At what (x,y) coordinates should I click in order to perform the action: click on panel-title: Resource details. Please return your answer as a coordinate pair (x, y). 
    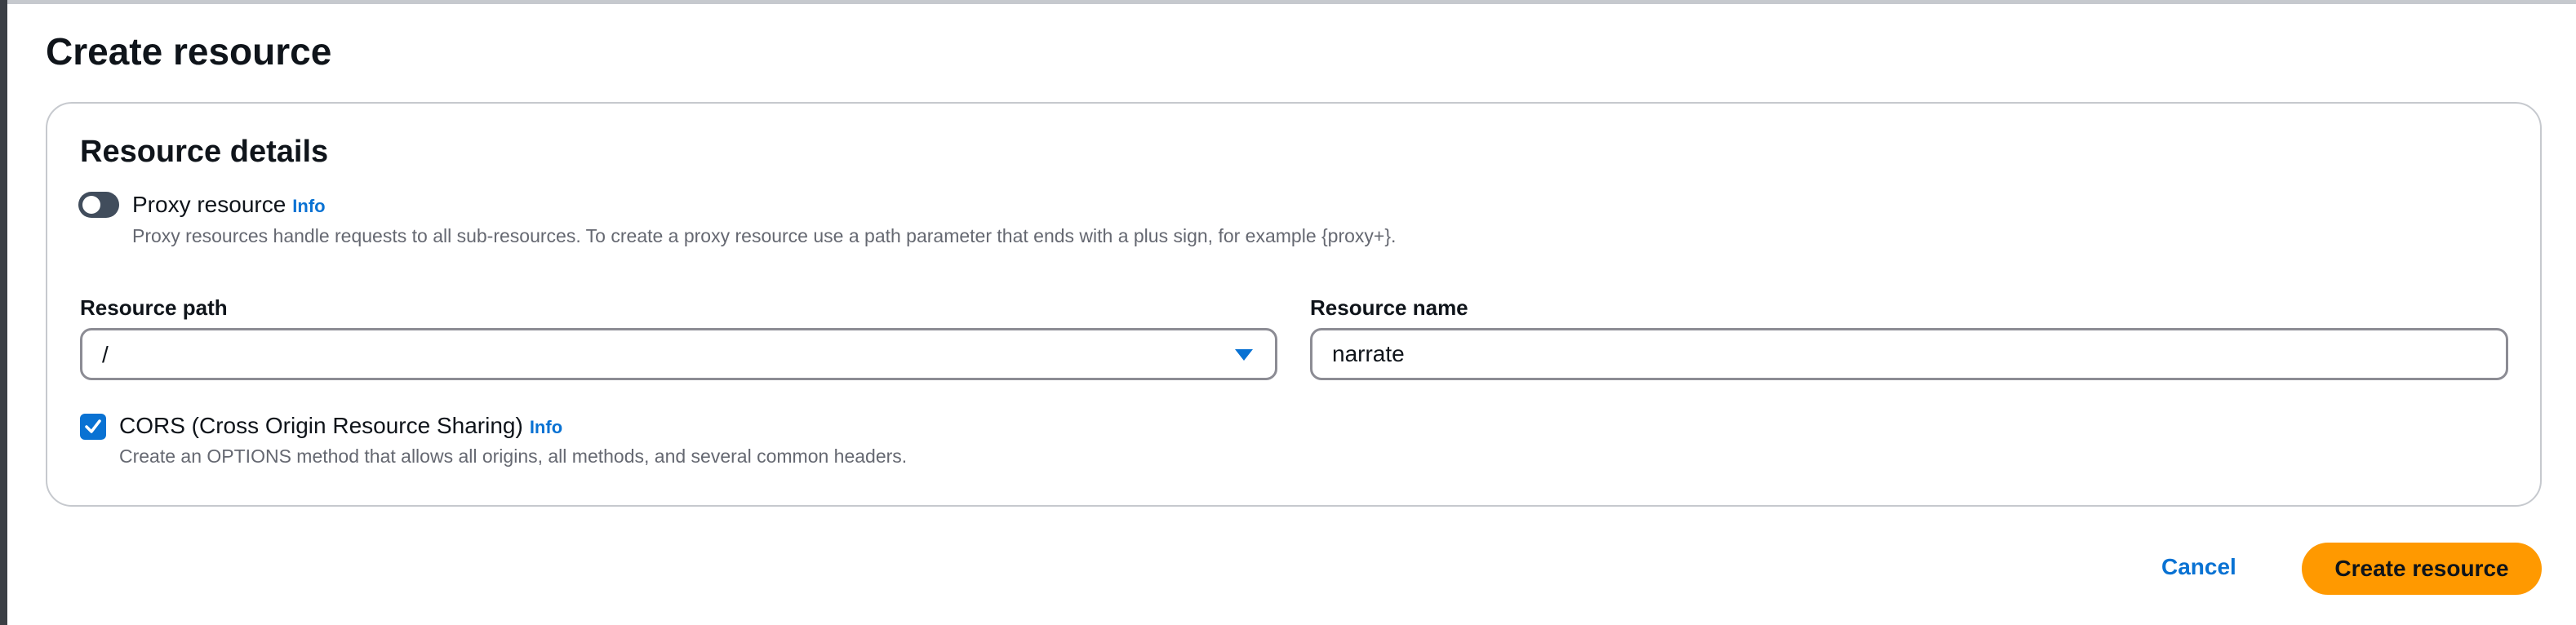
    Looking at the image, I should click on (204, 152).